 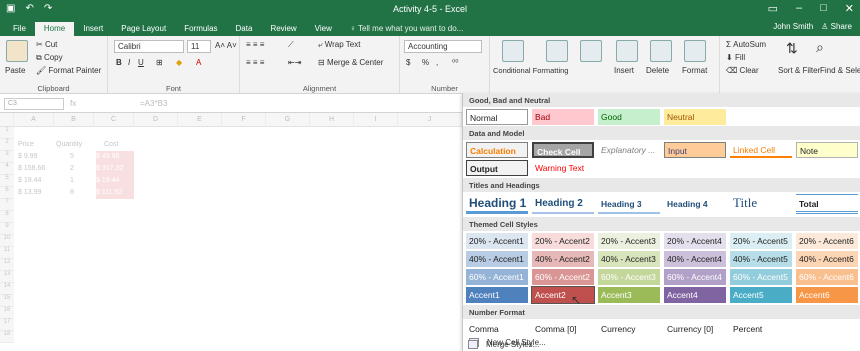 What do you see at coordinates (29, 181) in the screenshot?
I see `cell-a4: $ 19.44` at bounding box center [29, 181].